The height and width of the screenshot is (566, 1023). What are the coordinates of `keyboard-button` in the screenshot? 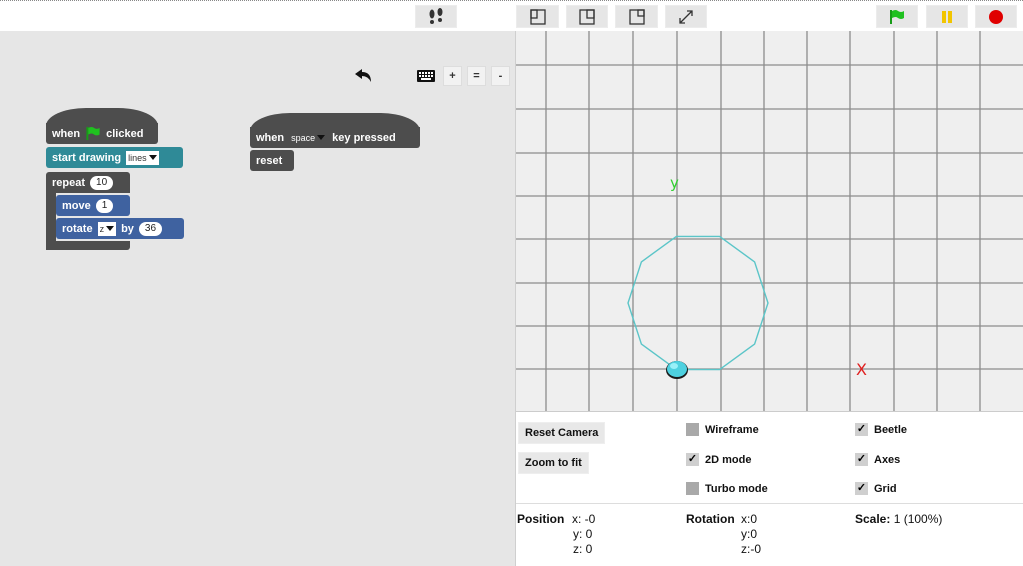 It's located at (426, 76).